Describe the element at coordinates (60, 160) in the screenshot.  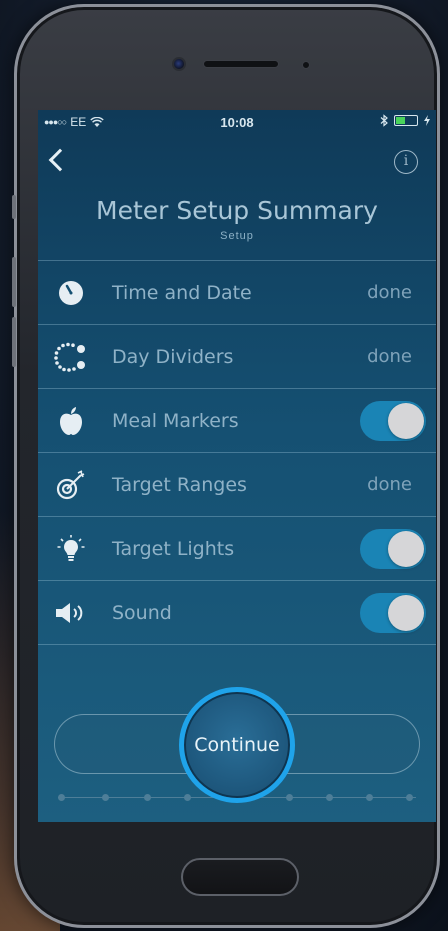
I see `back-chevron-icon` at that location.